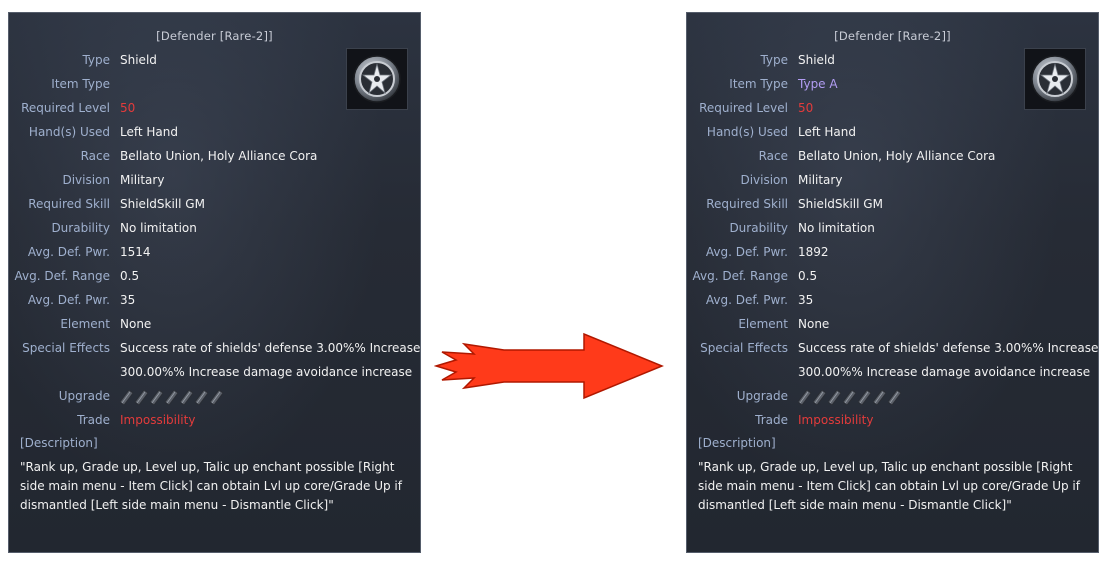 The image size is (1112, 561). I want to click on avg-def-pwr-2-value: 35, so click(806, 300).